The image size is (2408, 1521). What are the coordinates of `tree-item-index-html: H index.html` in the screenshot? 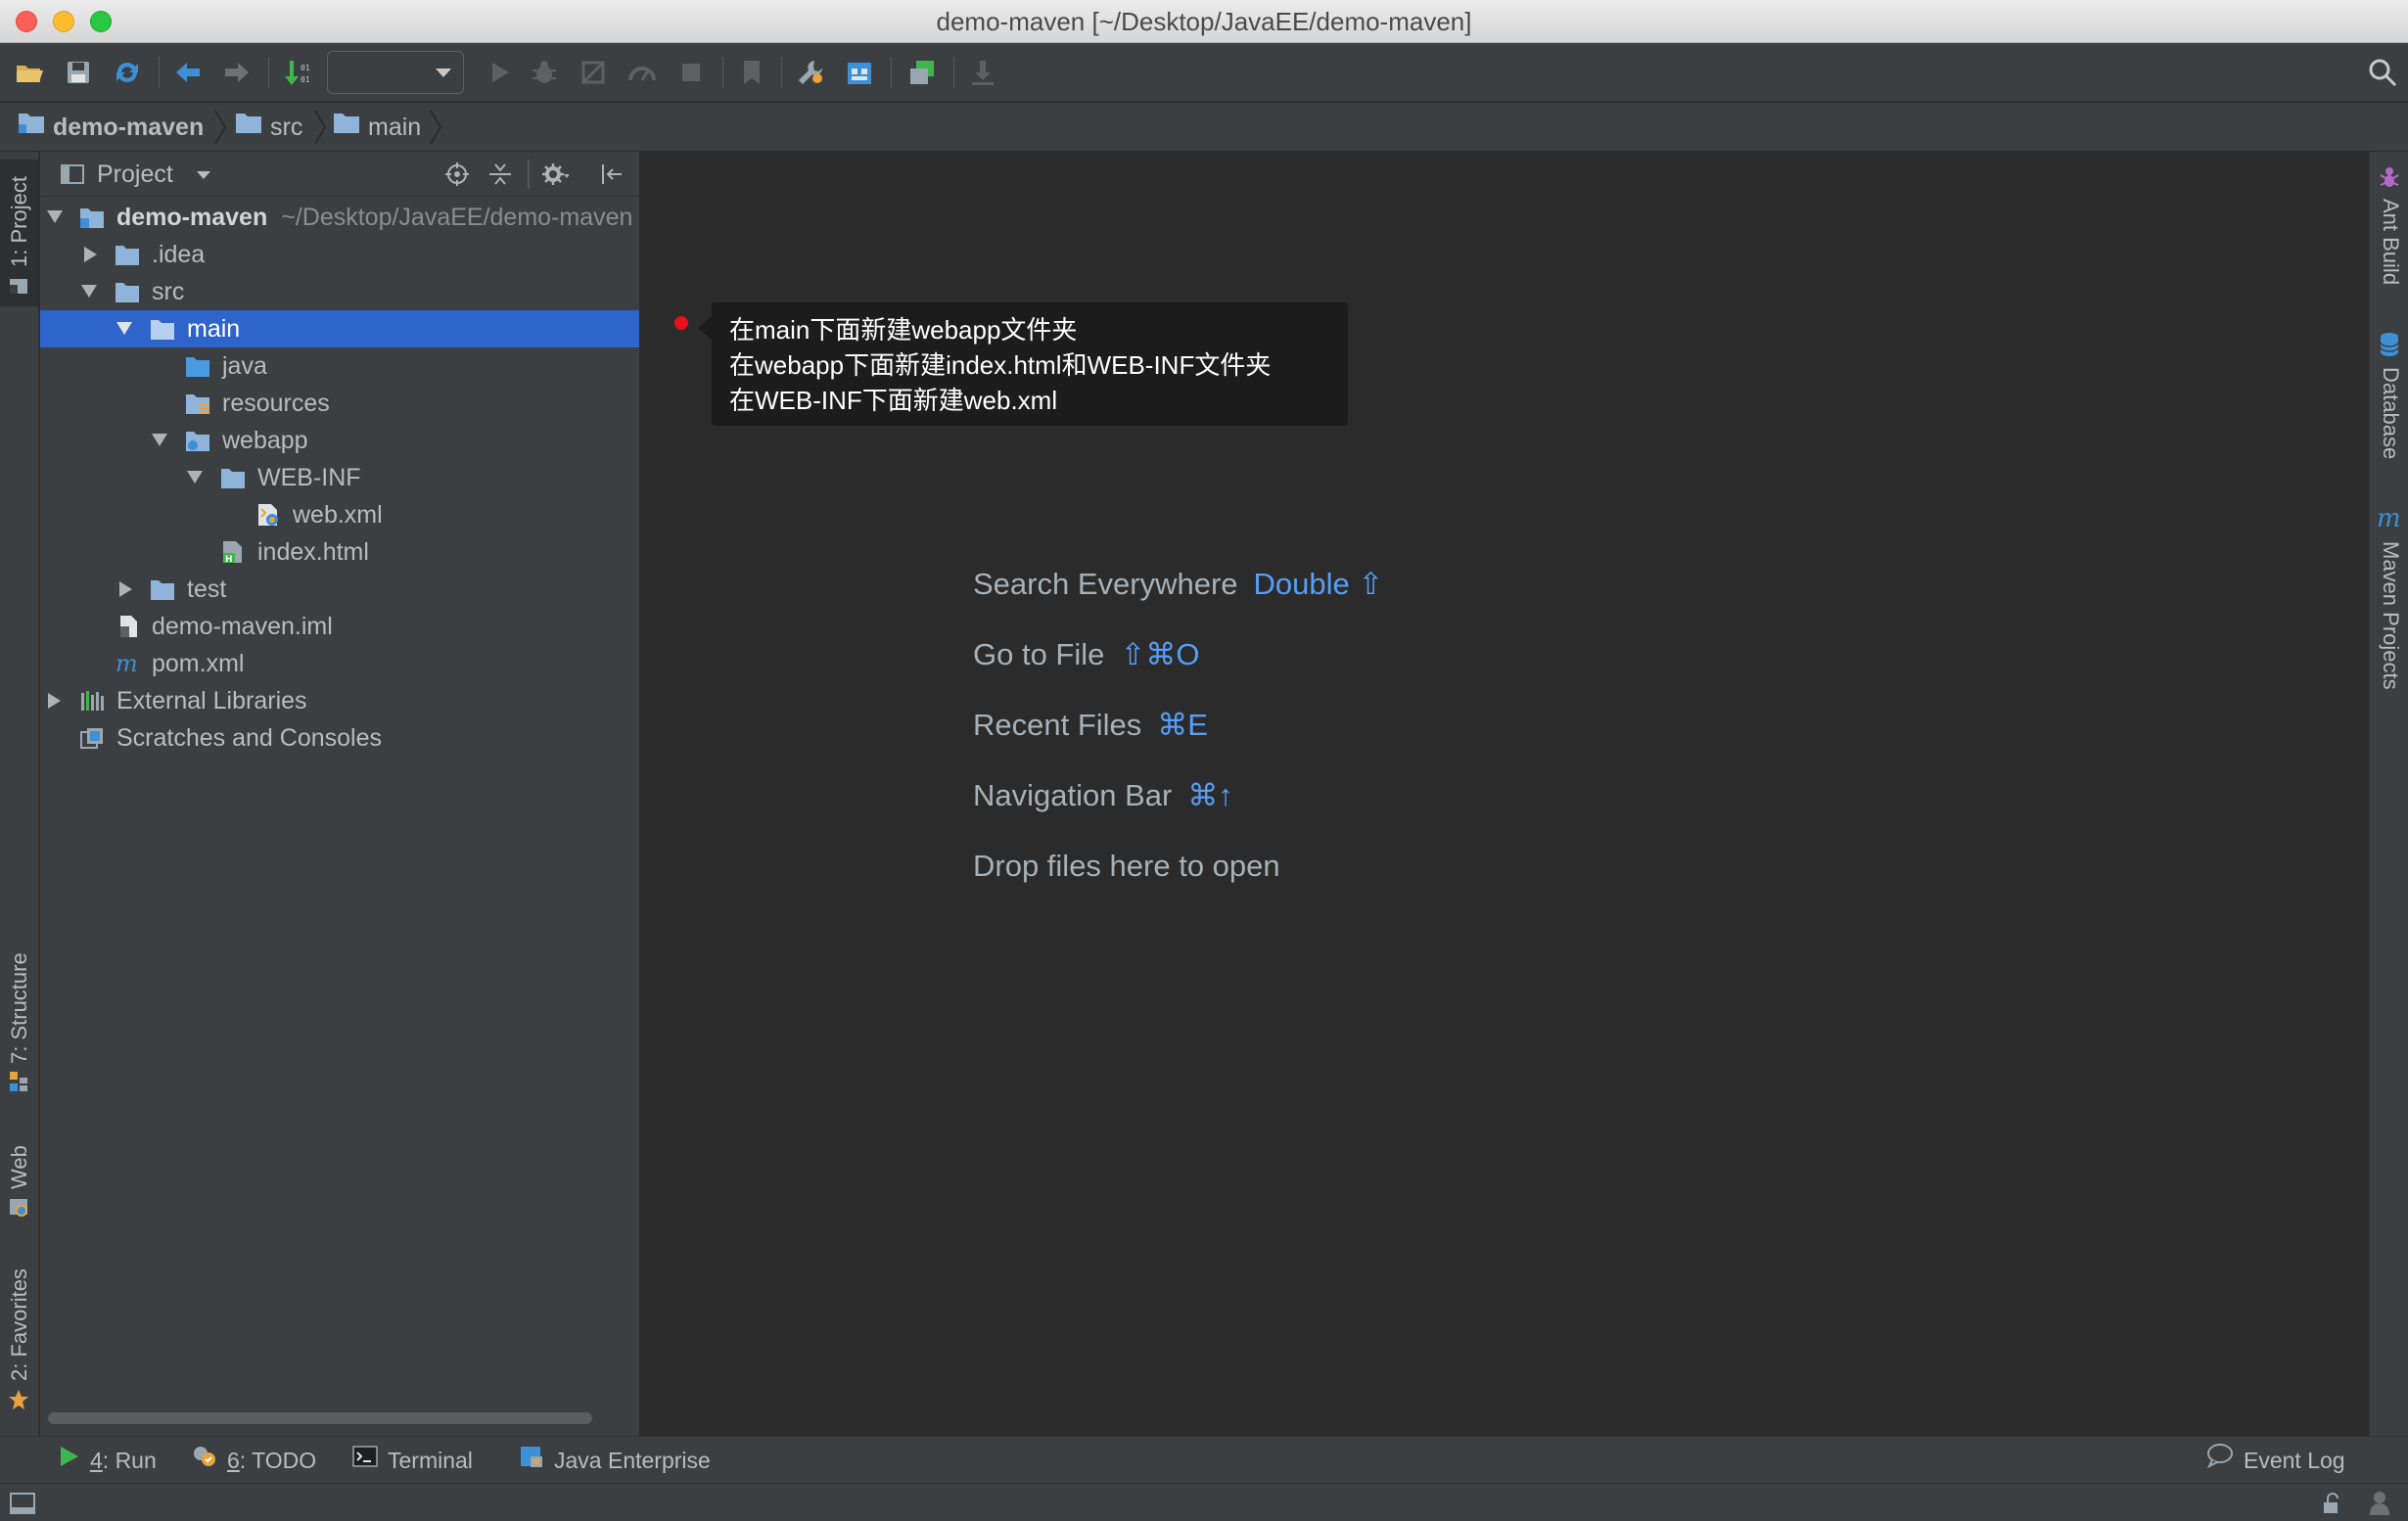 It's located at (339, 552).